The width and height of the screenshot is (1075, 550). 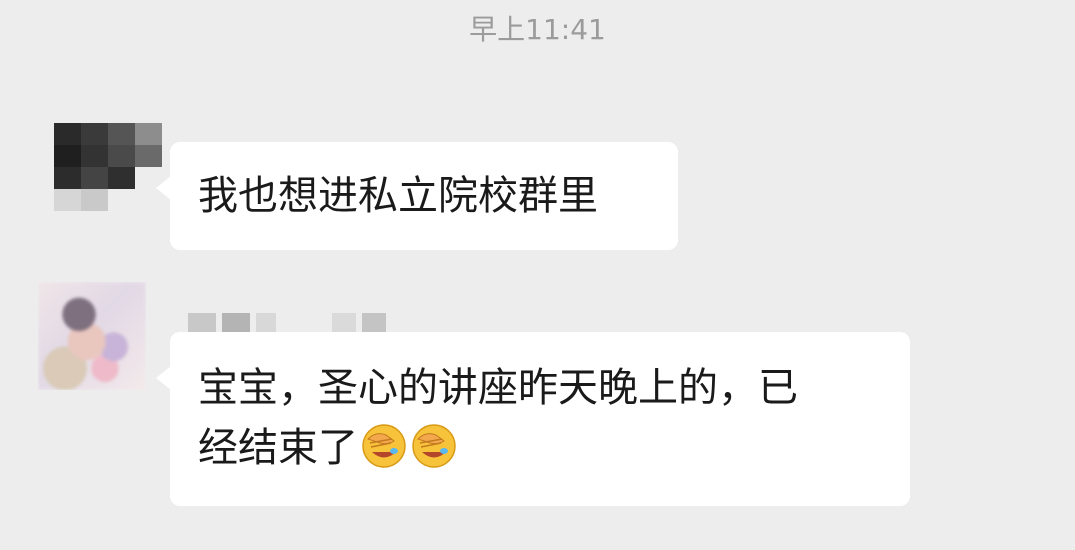 I want to click on avatar-image, so click(x=92, y=336).